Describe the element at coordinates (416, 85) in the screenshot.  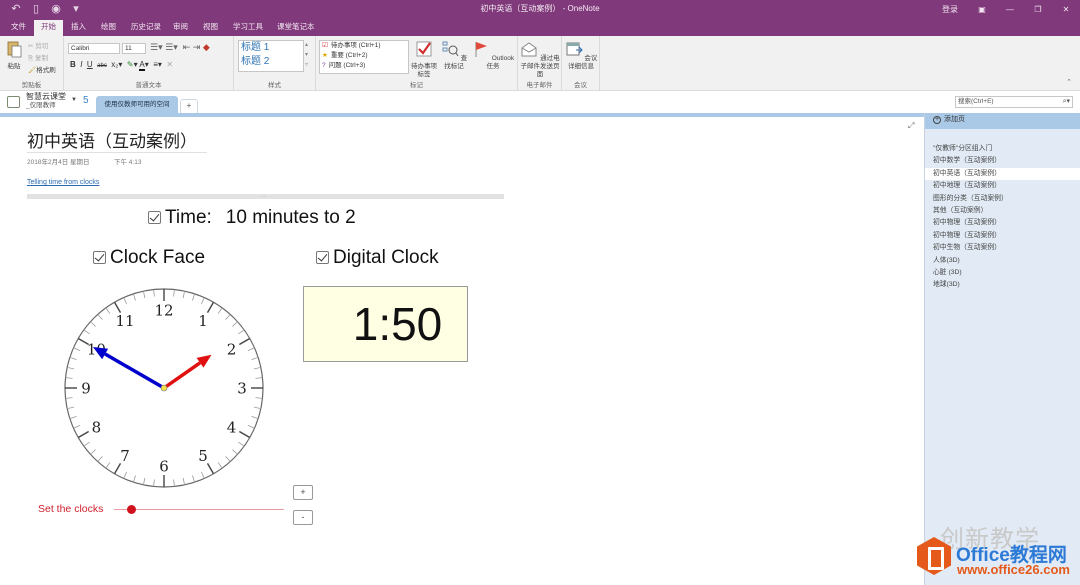
I see `tags-group-label: 标记` at that location.